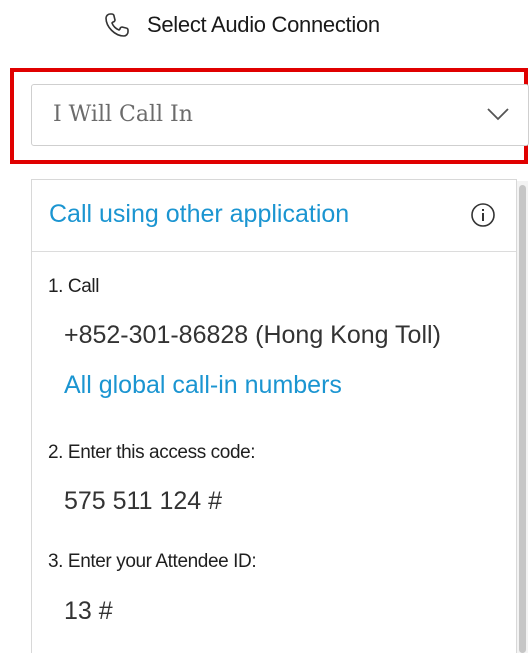 This screenshot has width=532, height=653. Describe the element at coordinates (143, 501) in the screenshot. I see `access-code-value: 575 511 124 #` at that location.